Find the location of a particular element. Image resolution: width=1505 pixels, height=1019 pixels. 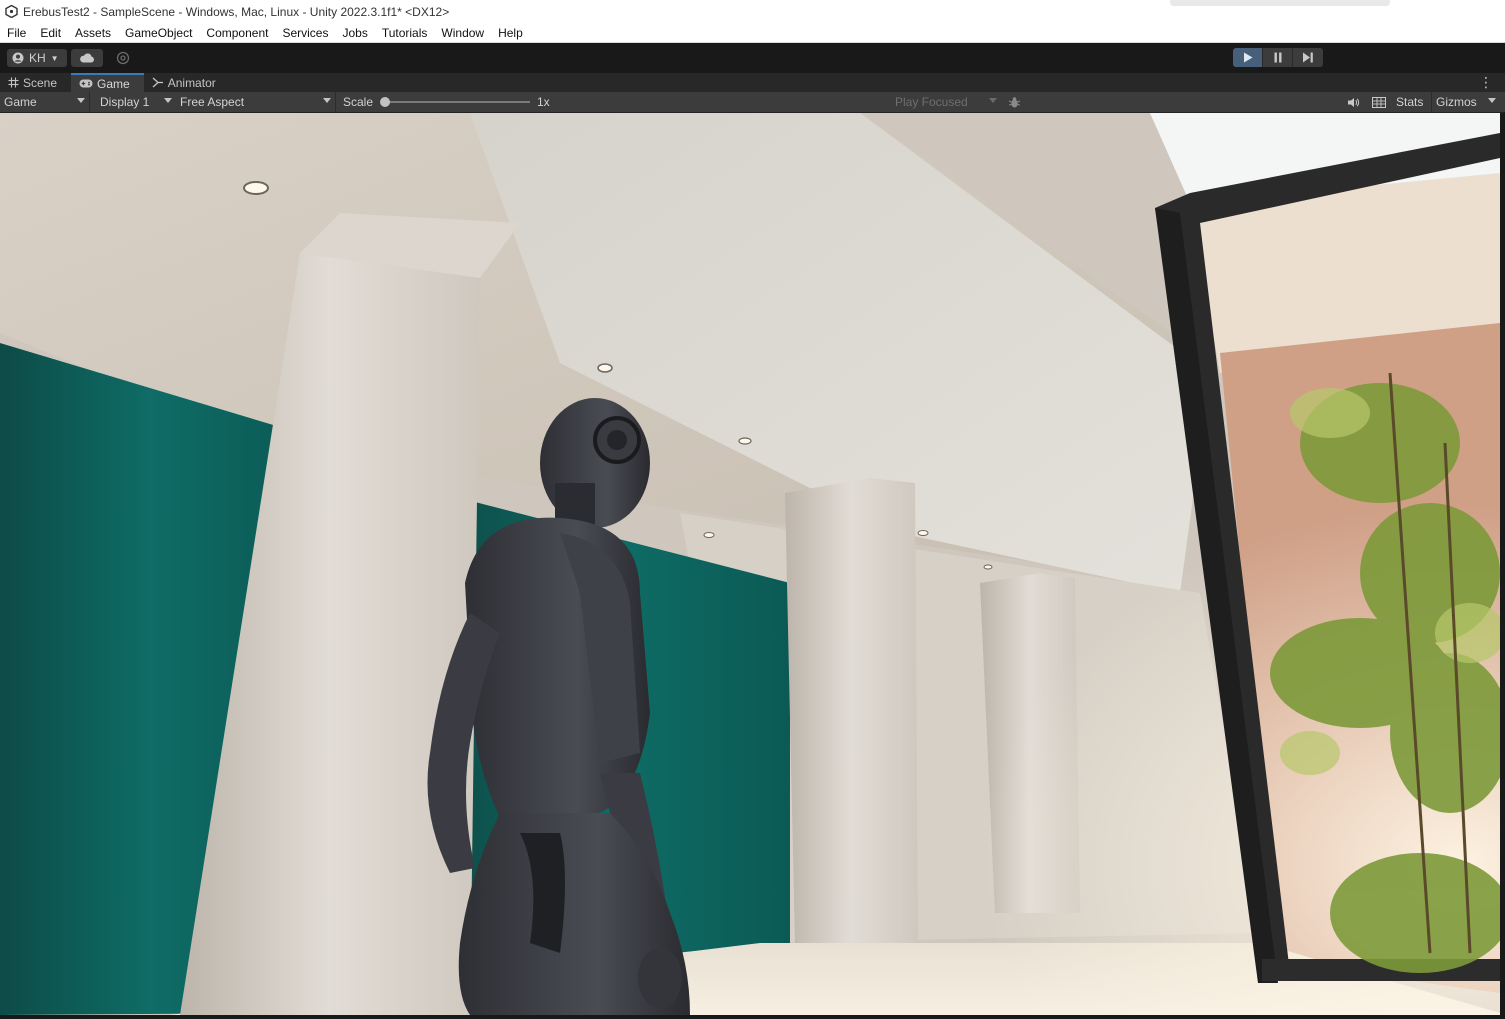

pause-button is located at coordinates (1278, 57).